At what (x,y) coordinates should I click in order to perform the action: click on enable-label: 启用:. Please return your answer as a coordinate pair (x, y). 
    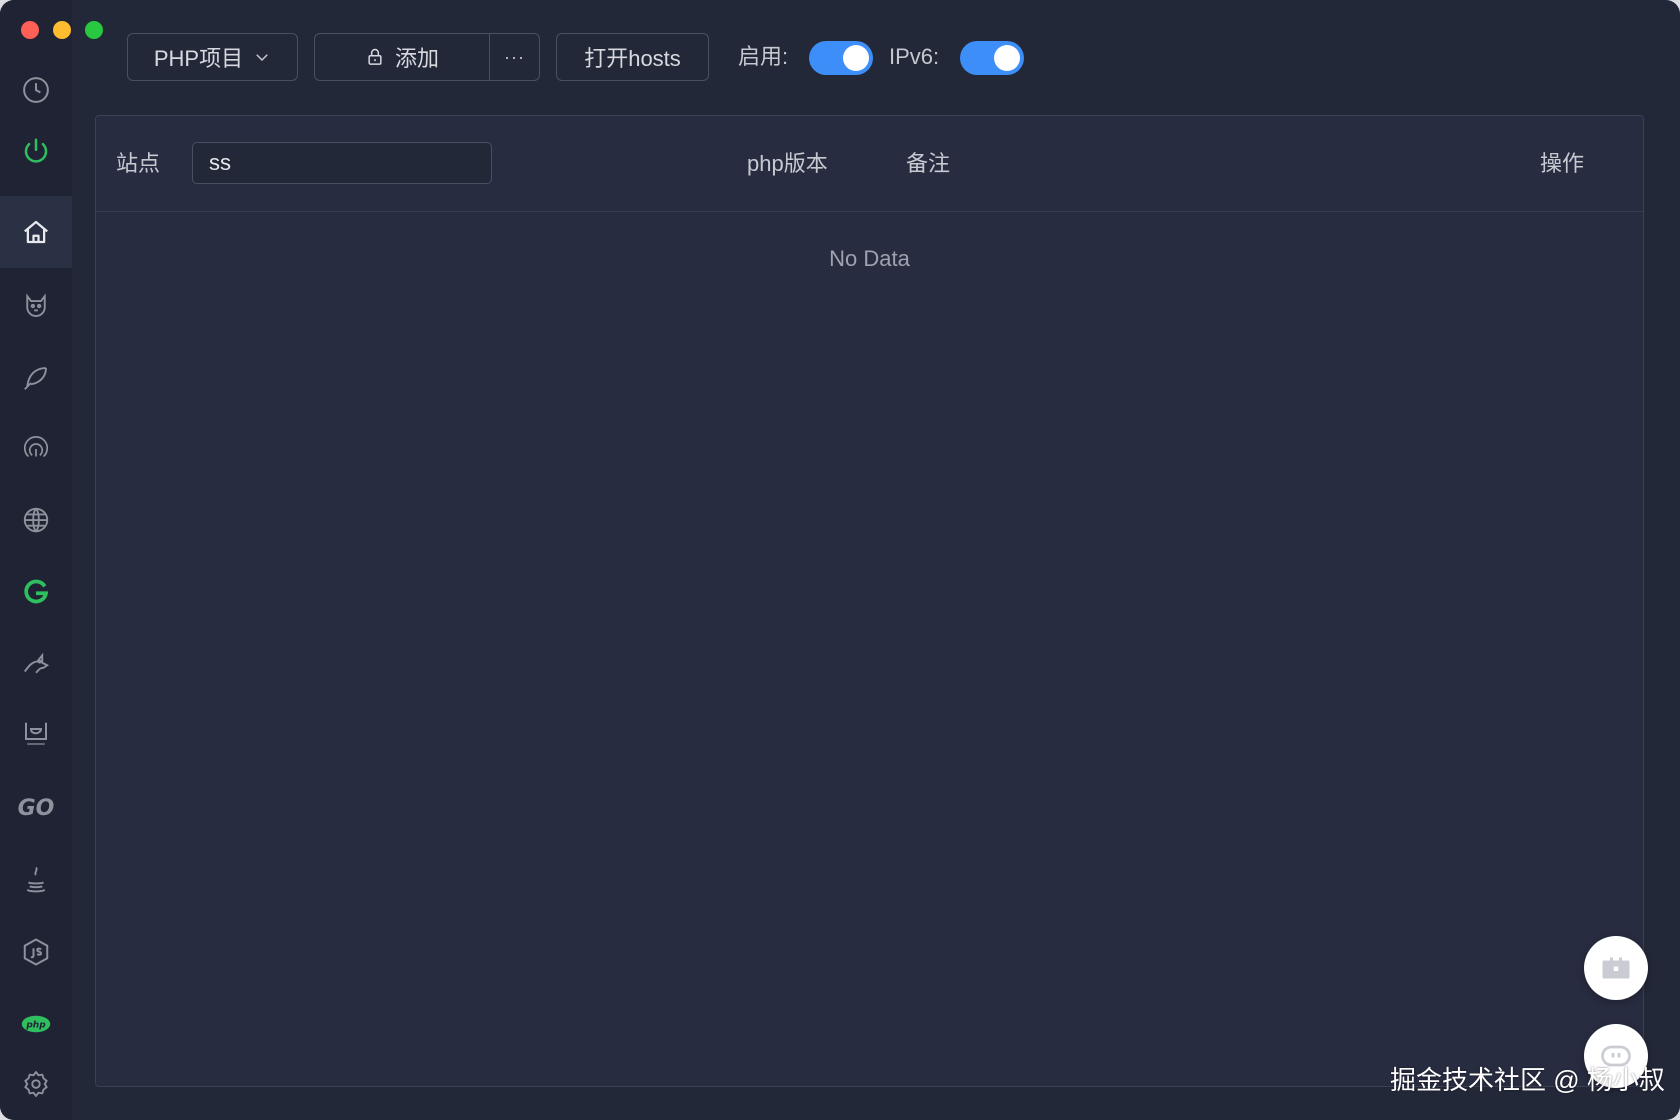
    Looking at the image, I should click on (763, 56).